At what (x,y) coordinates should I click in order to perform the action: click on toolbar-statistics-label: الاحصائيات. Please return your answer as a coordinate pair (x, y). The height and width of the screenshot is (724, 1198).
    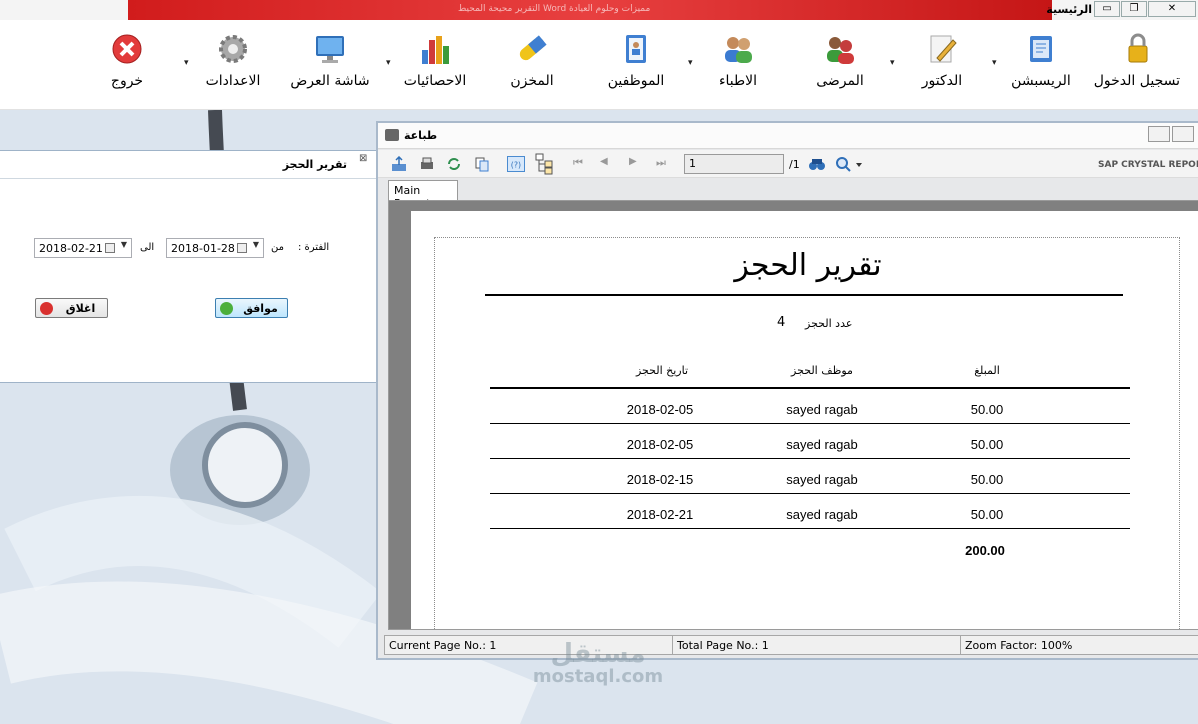
    Looking at the image, I should click on (435, 81).